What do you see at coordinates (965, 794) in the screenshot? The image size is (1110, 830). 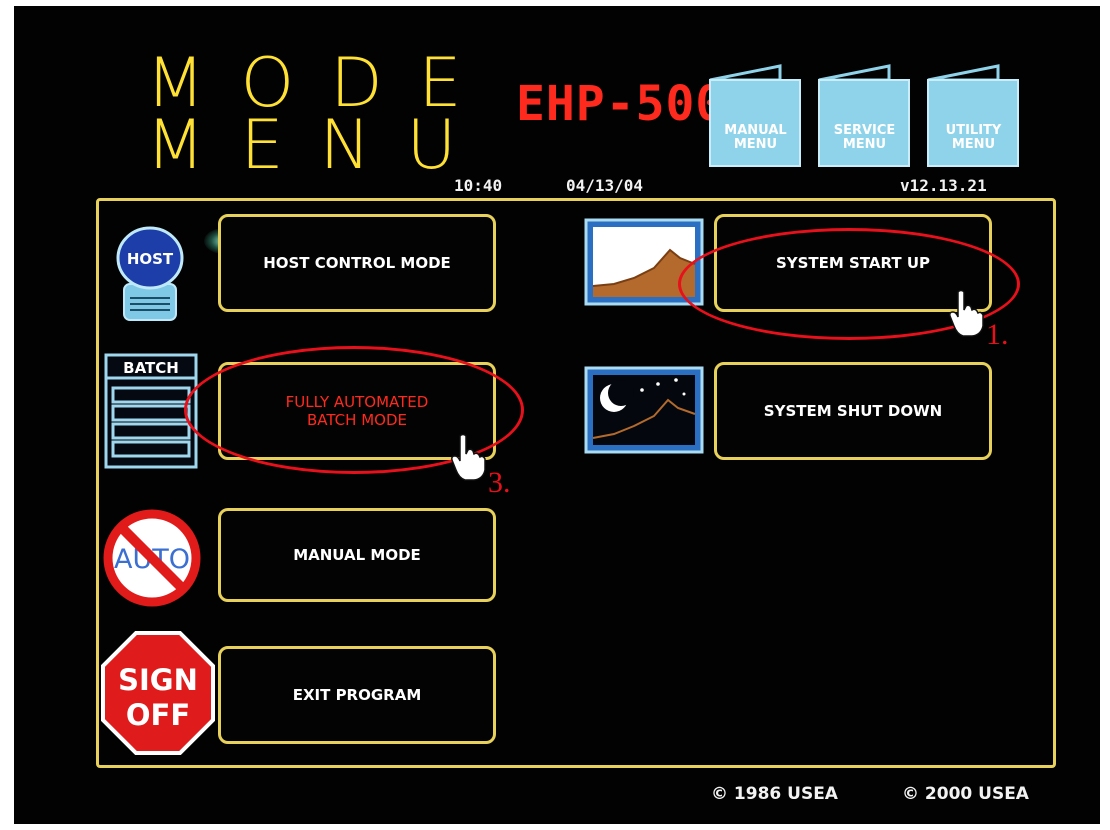 I see `copyright-2000: © 2000 USEA` at bounding box center [965, 794].